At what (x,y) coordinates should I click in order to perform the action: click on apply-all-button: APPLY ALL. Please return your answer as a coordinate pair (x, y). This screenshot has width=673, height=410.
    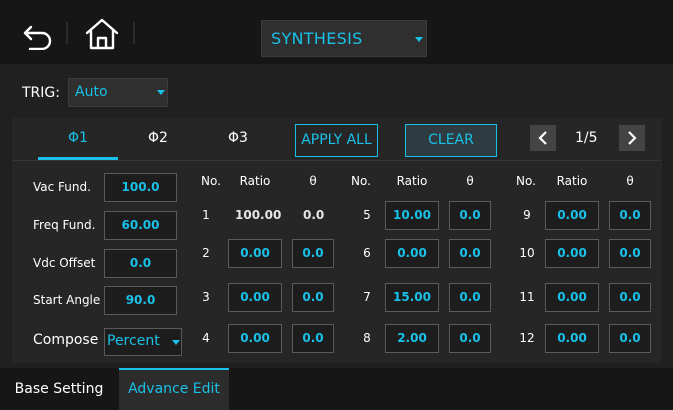
    Looking at the image, I should click on (336, 140).